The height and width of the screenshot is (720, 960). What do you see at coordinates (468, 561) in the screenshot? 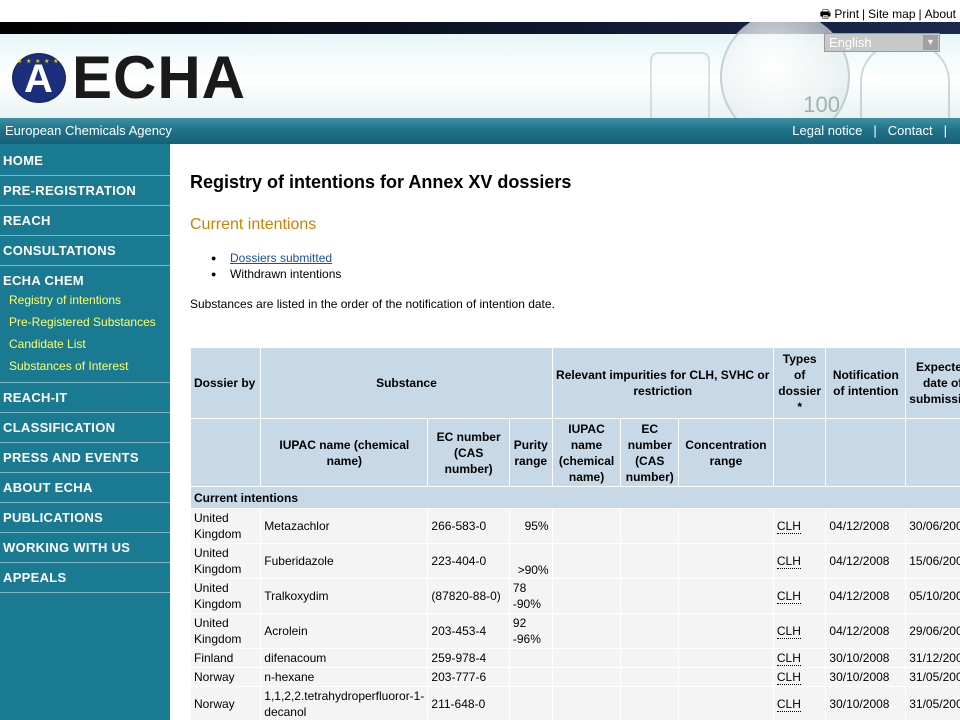
I see `cell-ec: 223-404-0` at bounding box center [468, 561].